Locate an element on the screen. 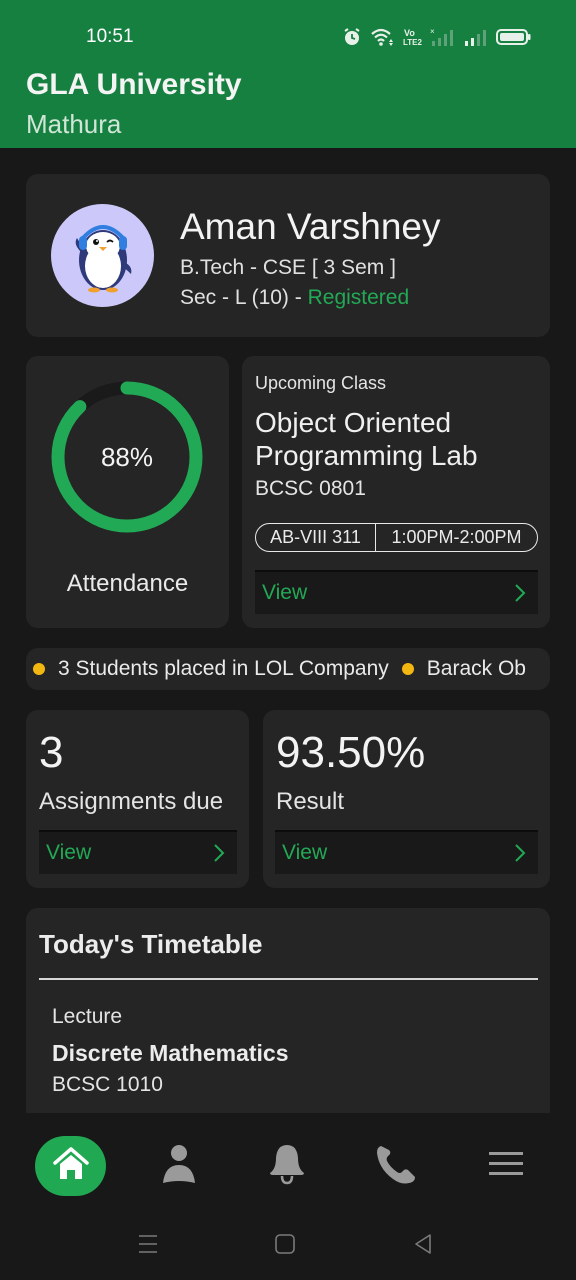 This screenshot has height=1280, width=576. upcoming-class-label: Upcoming Class is located at coordinates (321, 383).